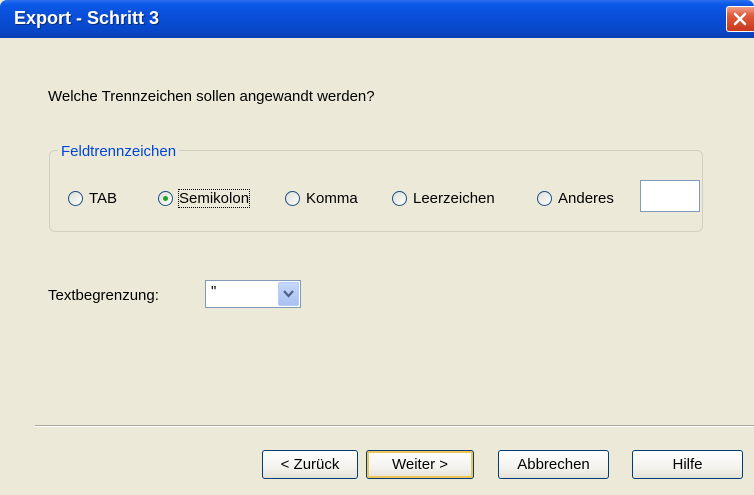 This screenshot has height=495, width=754. I want to click on bottom-separator, so click(394, 426).